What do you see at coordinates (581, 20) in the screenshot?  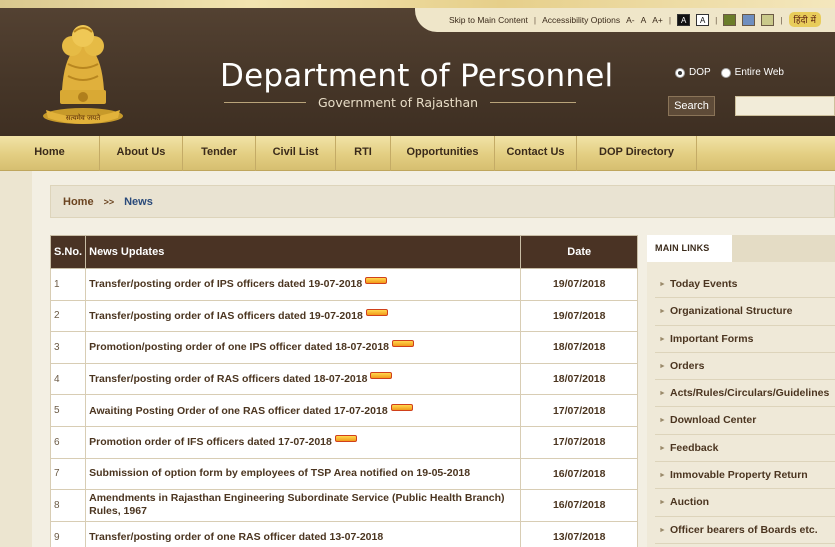 I see `accessibility-options-link: Accessibility Options` at bounding box center [581, 20].